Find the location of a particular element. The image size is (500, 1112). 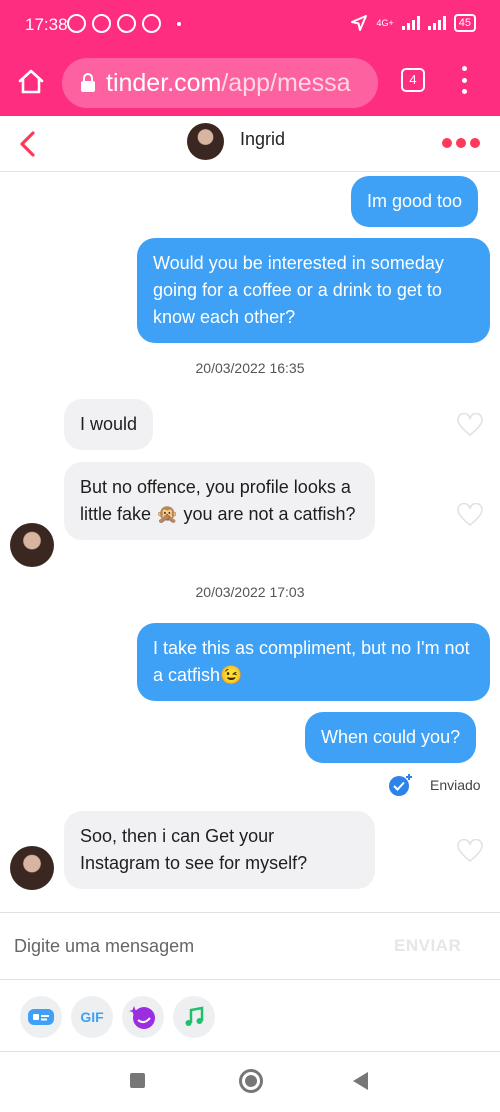

message-outgoing: When could you? is located at coordinates (391, 737).